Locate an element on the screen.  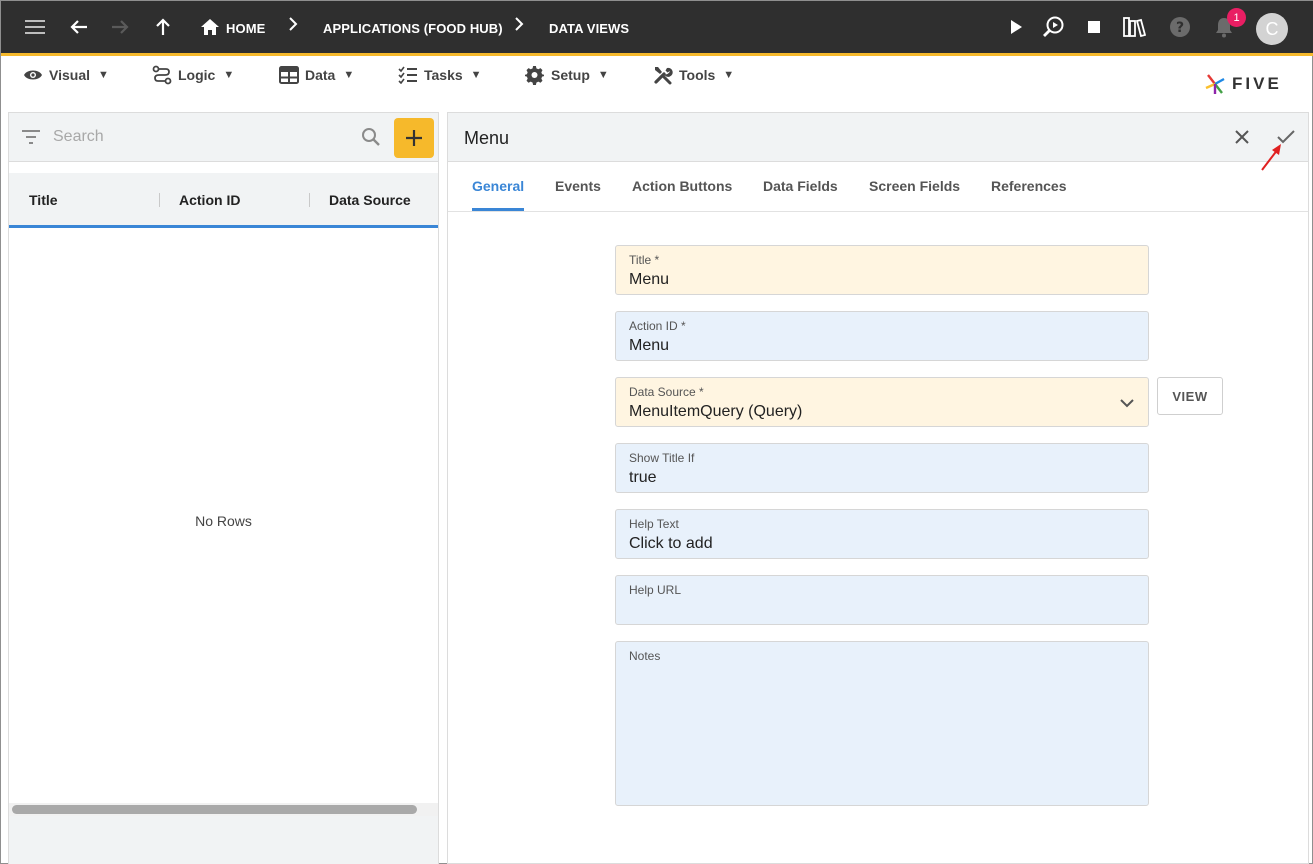
help-text-field: Help Text Click to add is located at coordinates (882, 534).